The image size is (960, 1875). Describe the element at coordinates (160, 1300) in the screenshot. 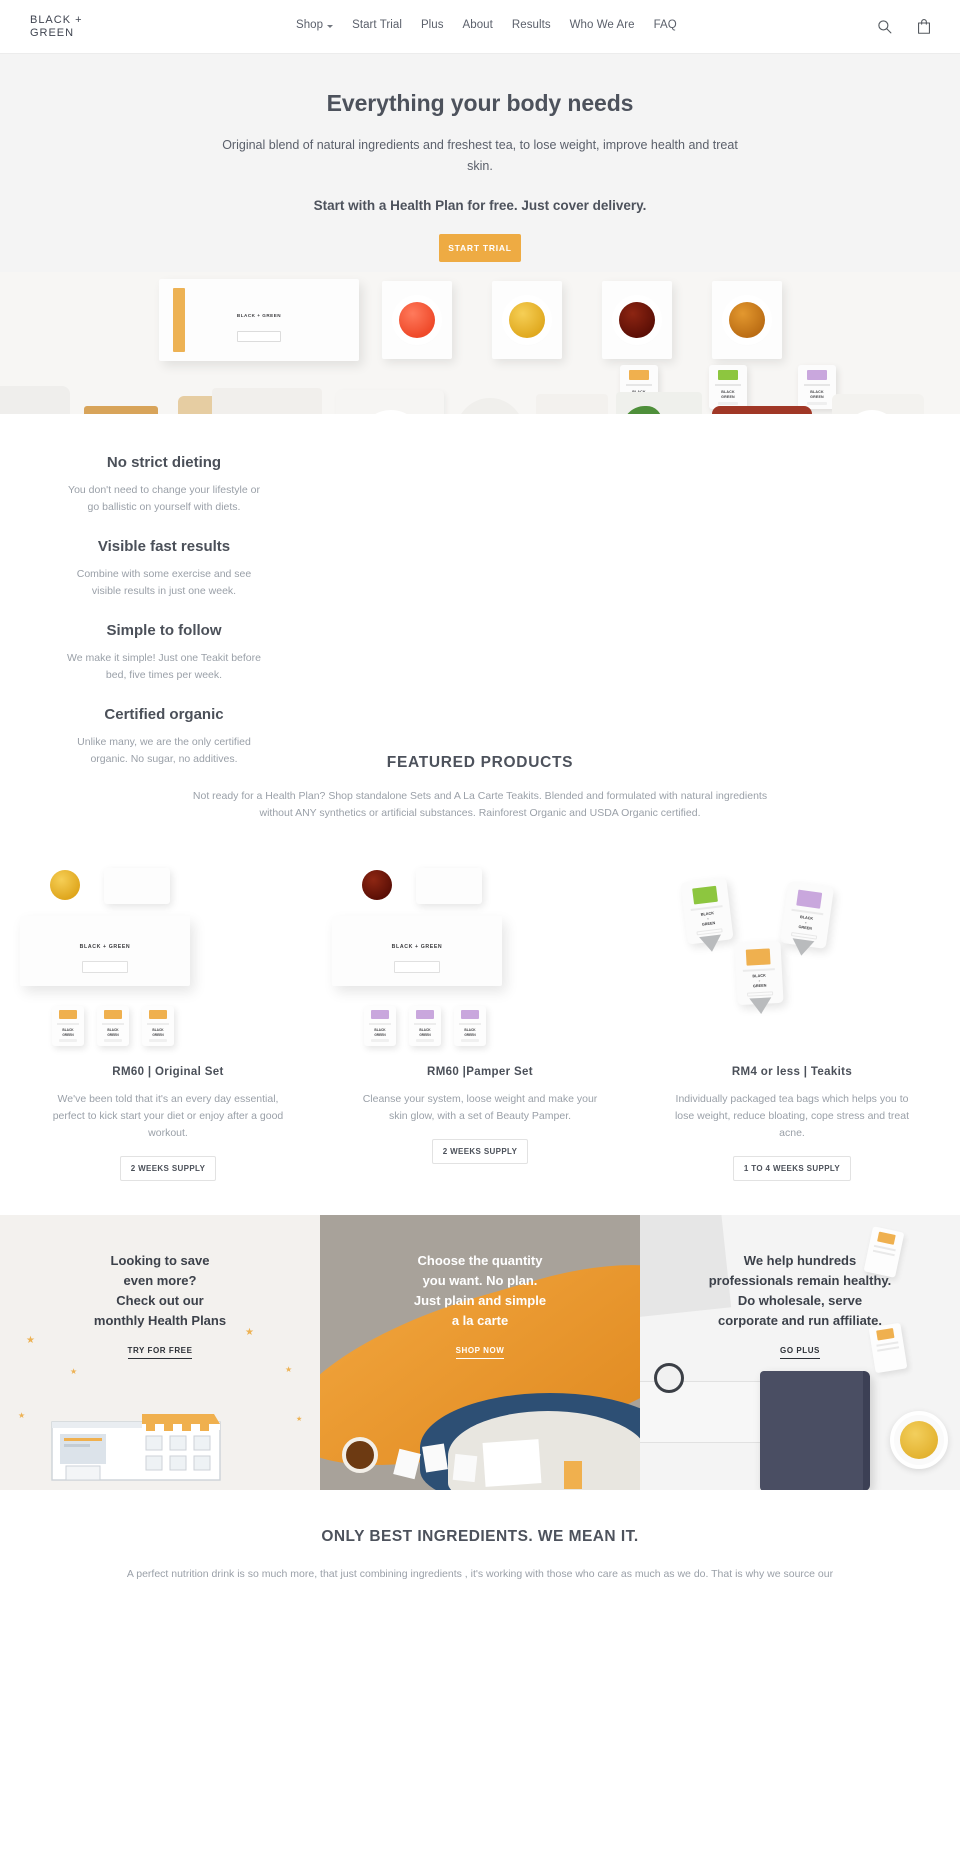

I see `promo-line: Check out our` at that location.